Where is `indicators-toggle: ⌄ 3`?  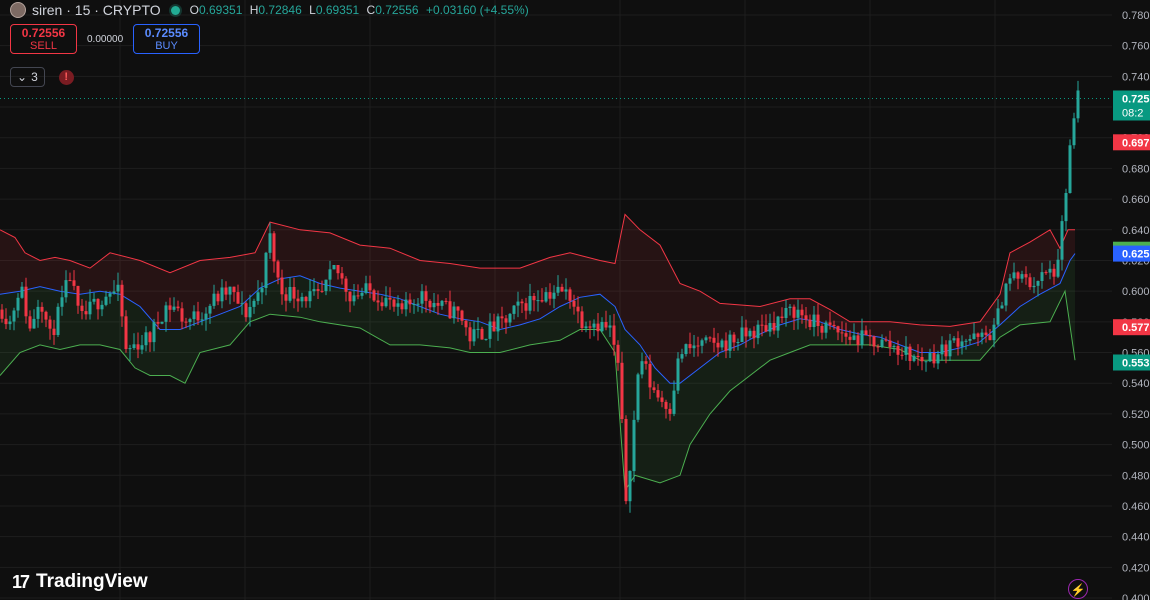 indicators-toggle: ⌄ 3 is located at coordinates (27, 77).